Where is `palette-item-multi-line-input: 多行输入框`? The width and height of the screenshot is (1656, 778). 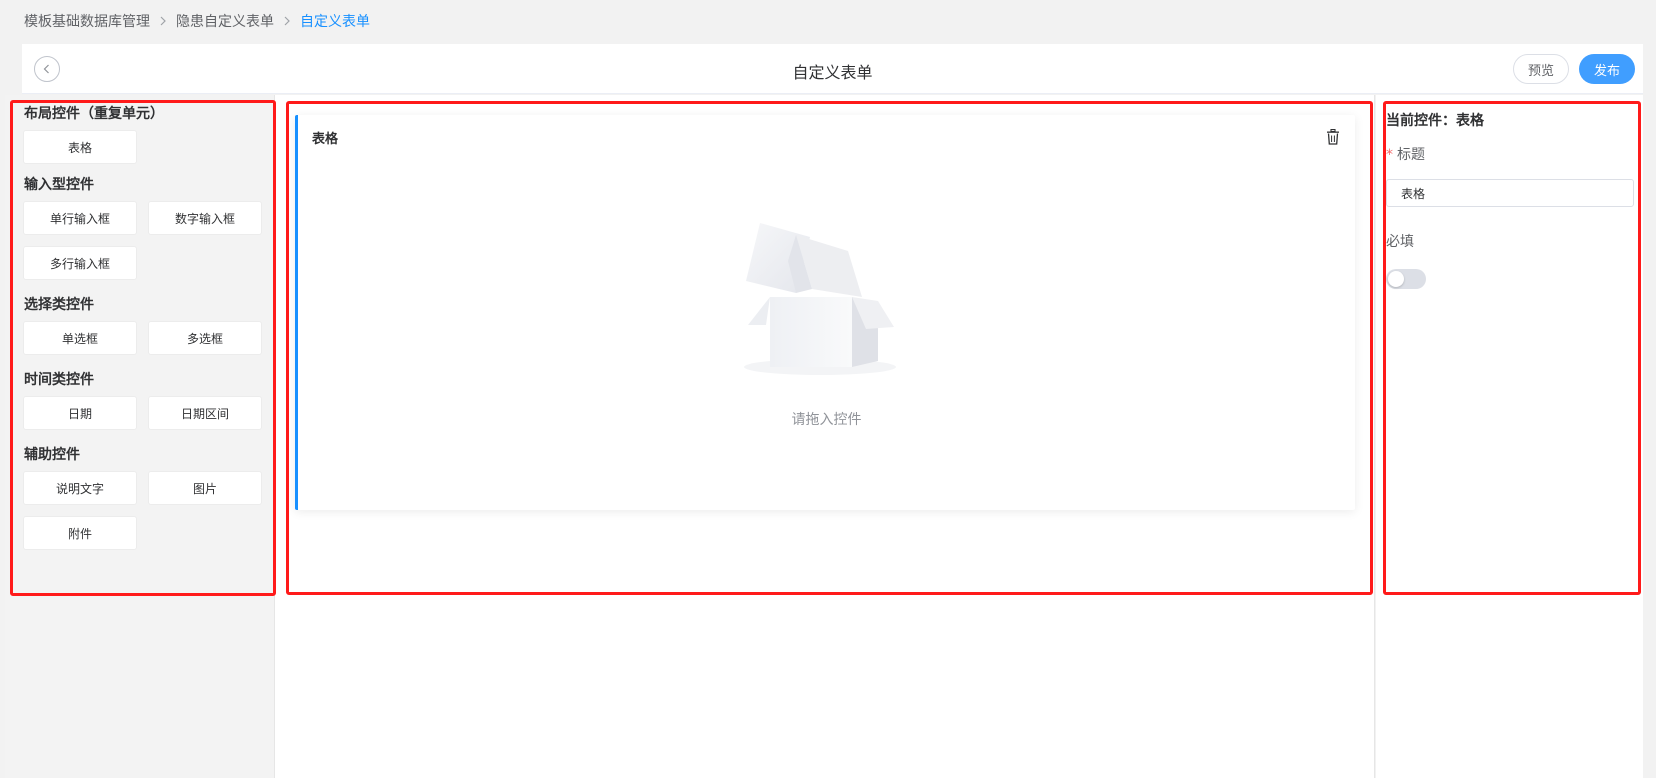
palette-item-multi-line-input: 多行输入框 is located at coordinates (80, 263).